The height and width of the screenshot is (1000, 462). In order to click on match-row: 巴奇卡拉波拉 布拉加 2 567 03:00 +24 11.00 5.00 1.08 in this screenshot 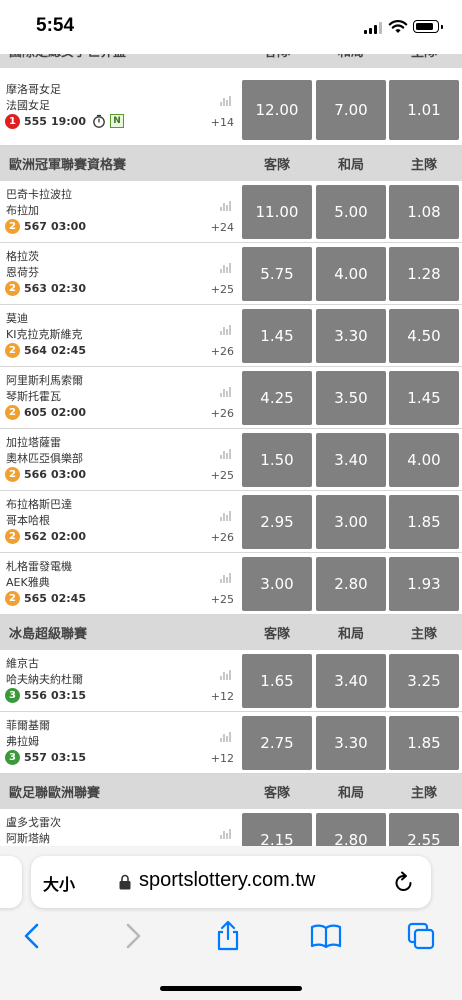, I will do `click(231, 212)`.